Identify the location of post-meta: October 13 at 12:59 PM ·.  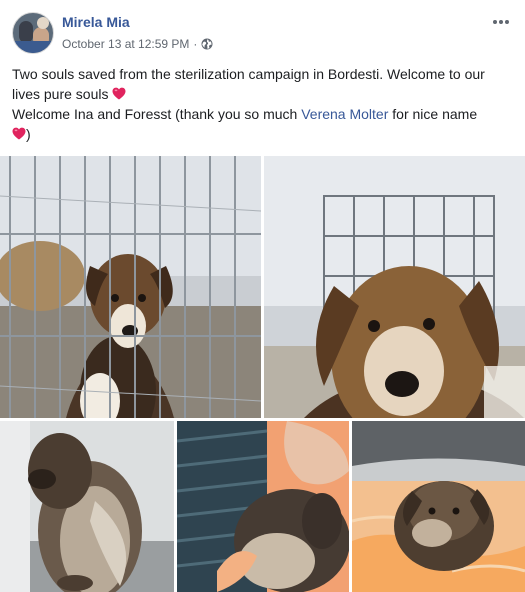
(137, 44).